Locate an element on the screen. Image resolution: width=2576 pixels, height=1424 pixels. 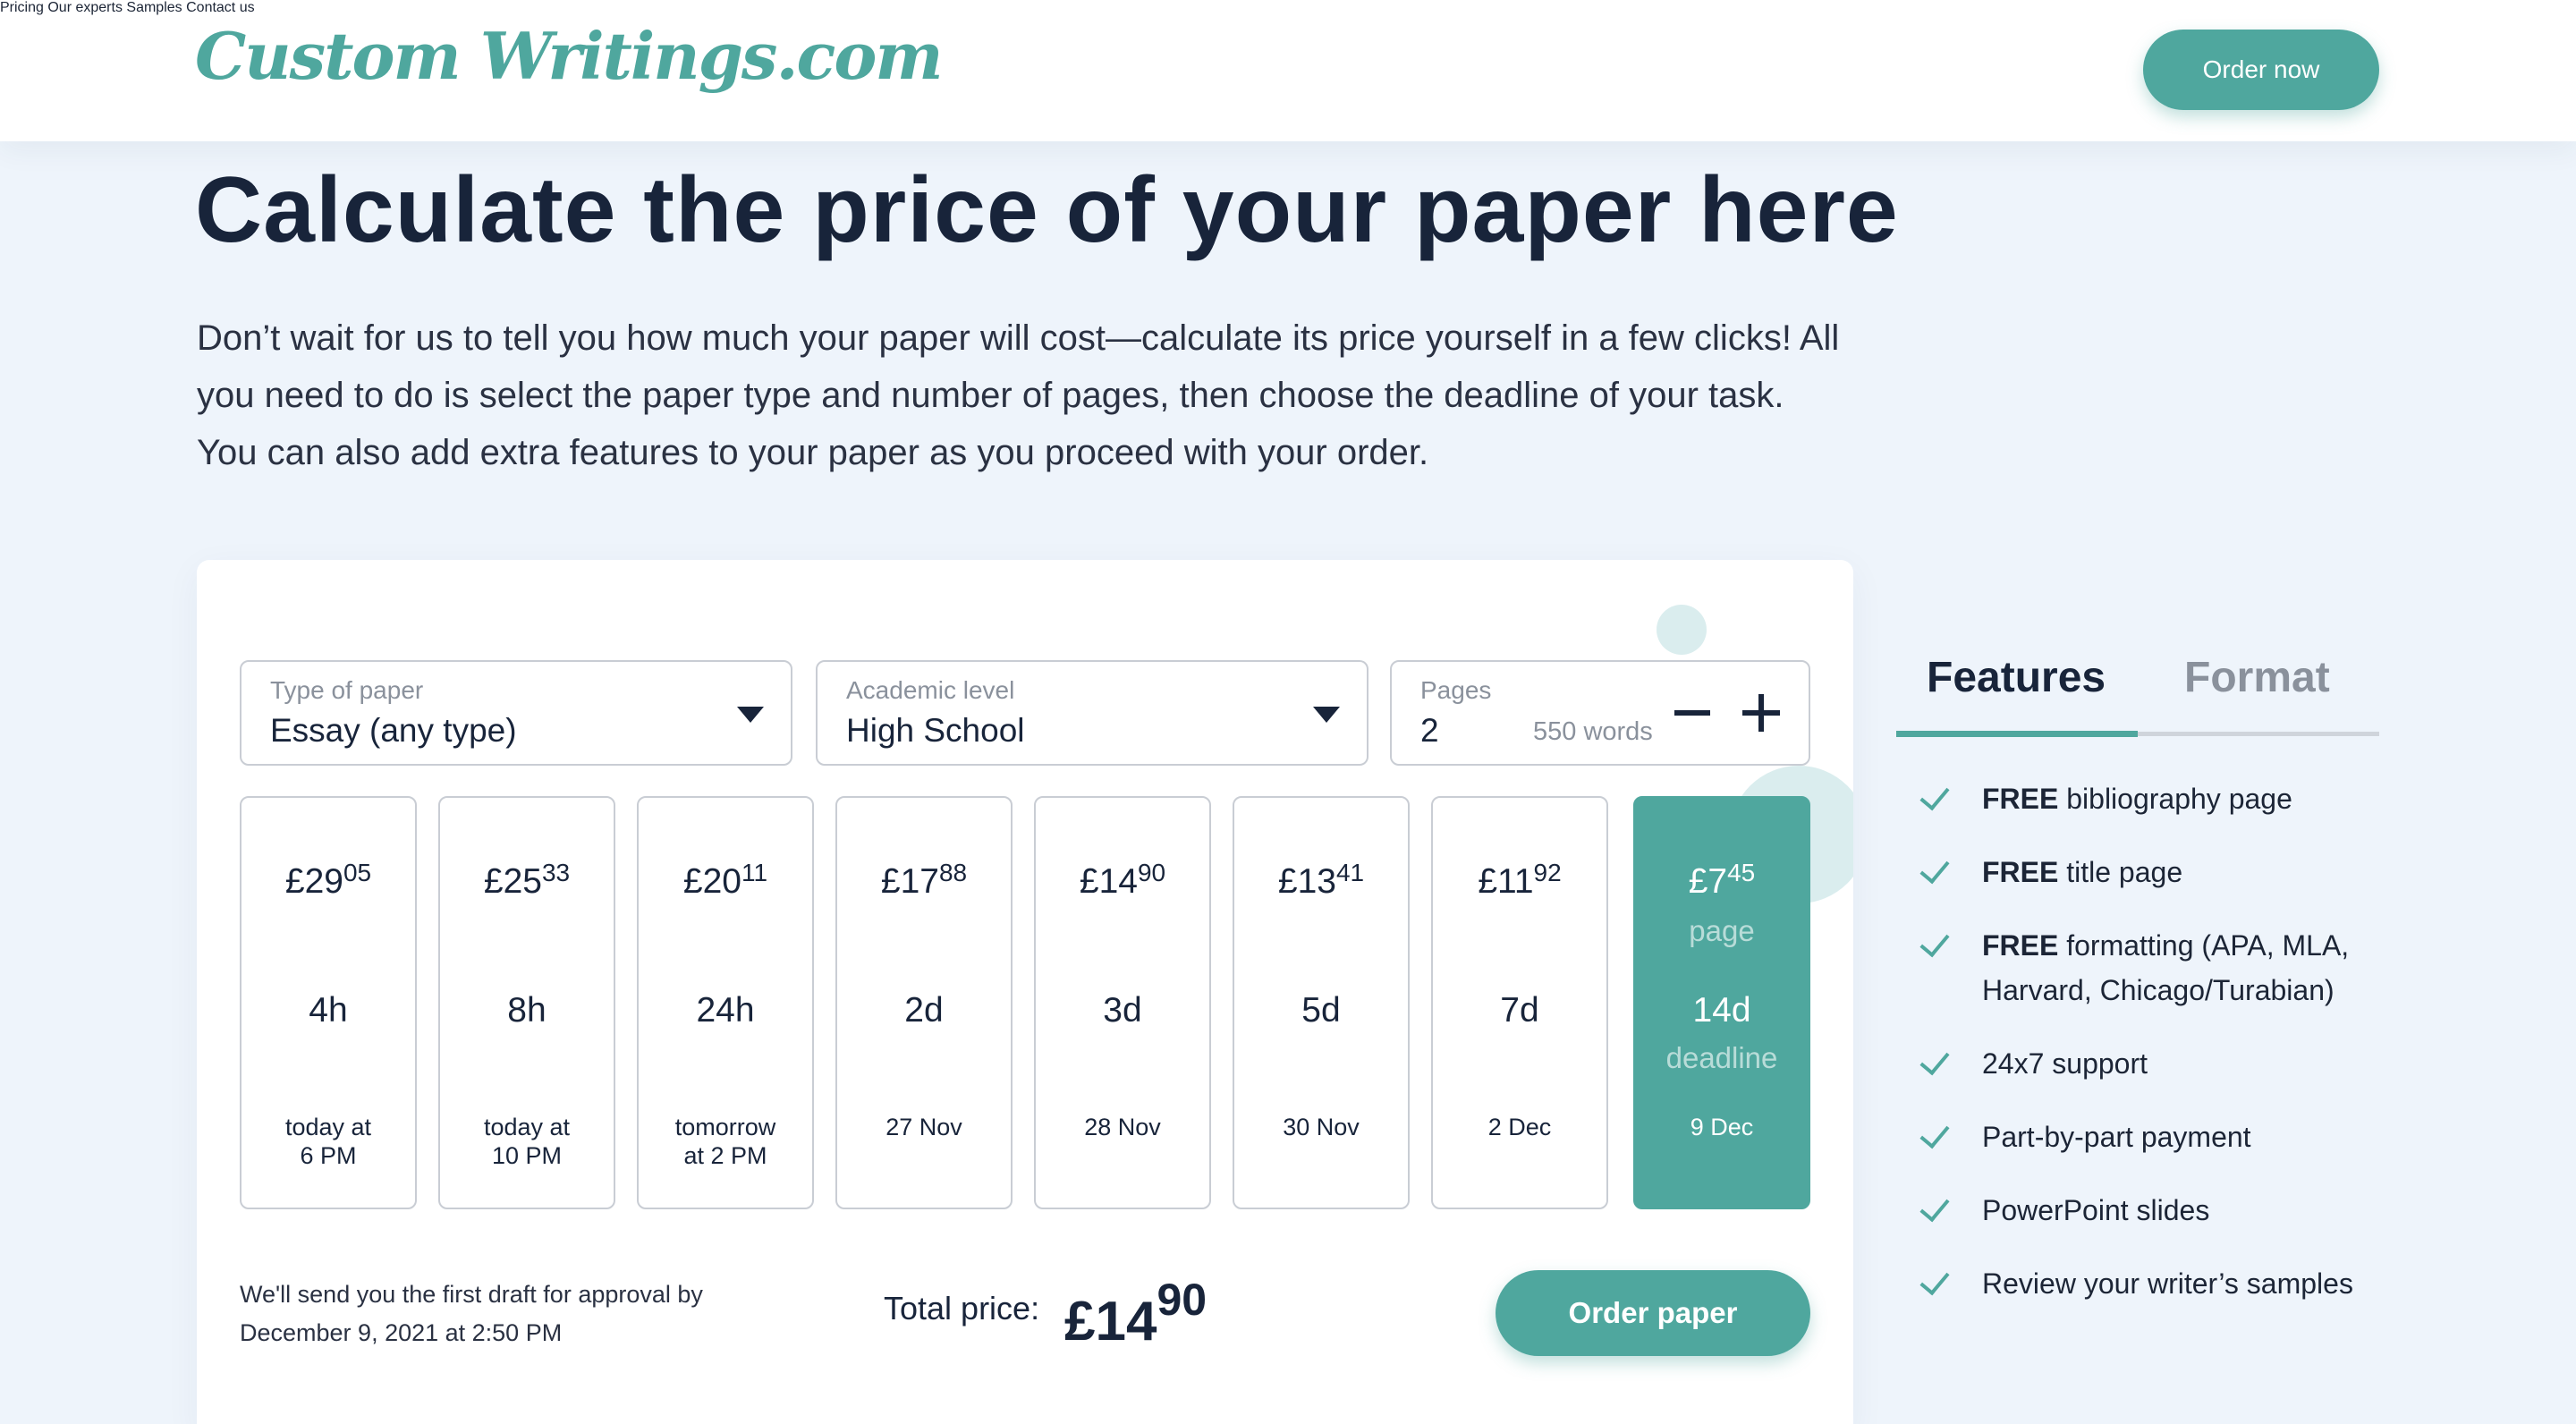
deadline-time: 24h is located at coordinates (725, 1010).